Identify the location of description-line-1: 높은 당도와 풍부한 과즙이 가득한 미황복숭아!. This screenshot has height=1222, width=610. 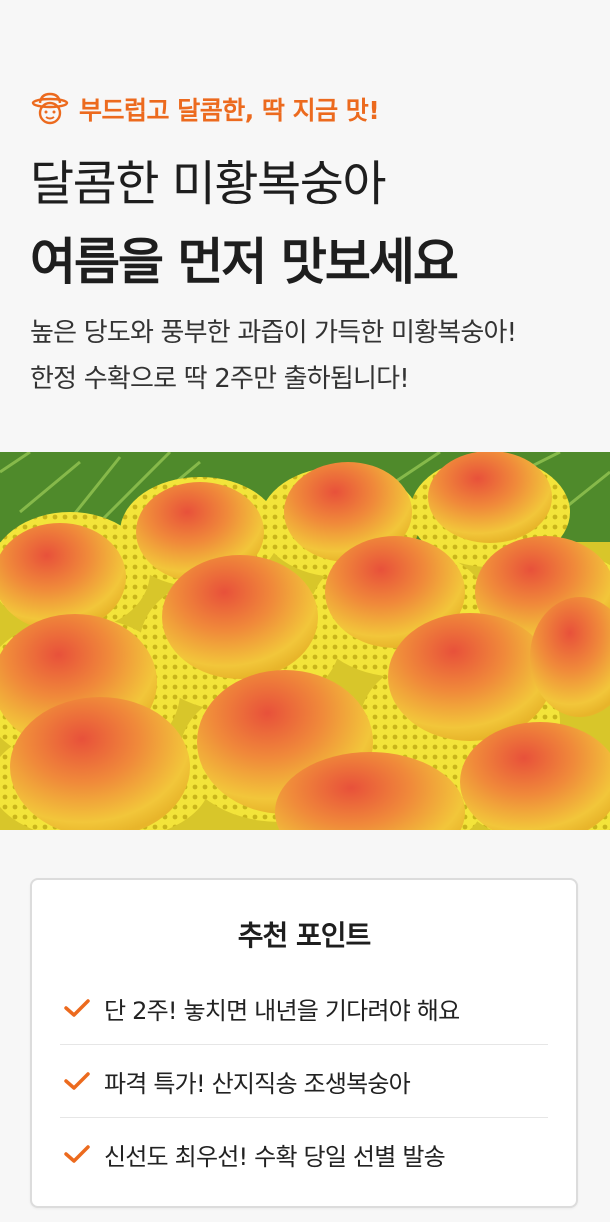
(273, 333).